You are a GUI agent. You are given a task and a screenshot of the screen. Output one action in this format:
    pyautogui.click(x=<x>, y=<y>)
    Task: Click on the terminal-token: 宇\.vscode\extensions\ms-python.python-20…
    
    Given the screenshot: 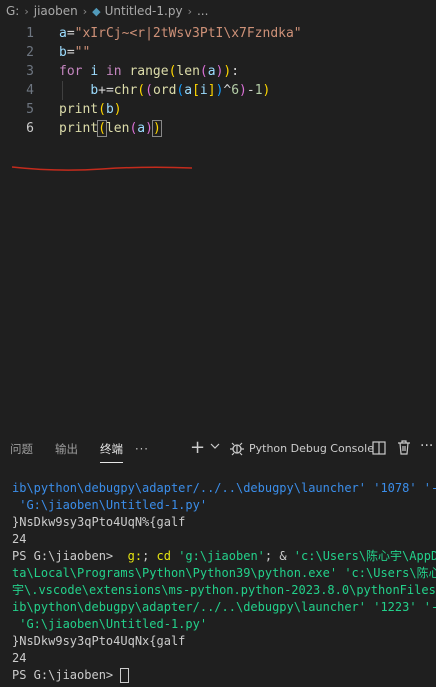 What is the action you would take?
    pyautogui.click(x=224, y=590)
    